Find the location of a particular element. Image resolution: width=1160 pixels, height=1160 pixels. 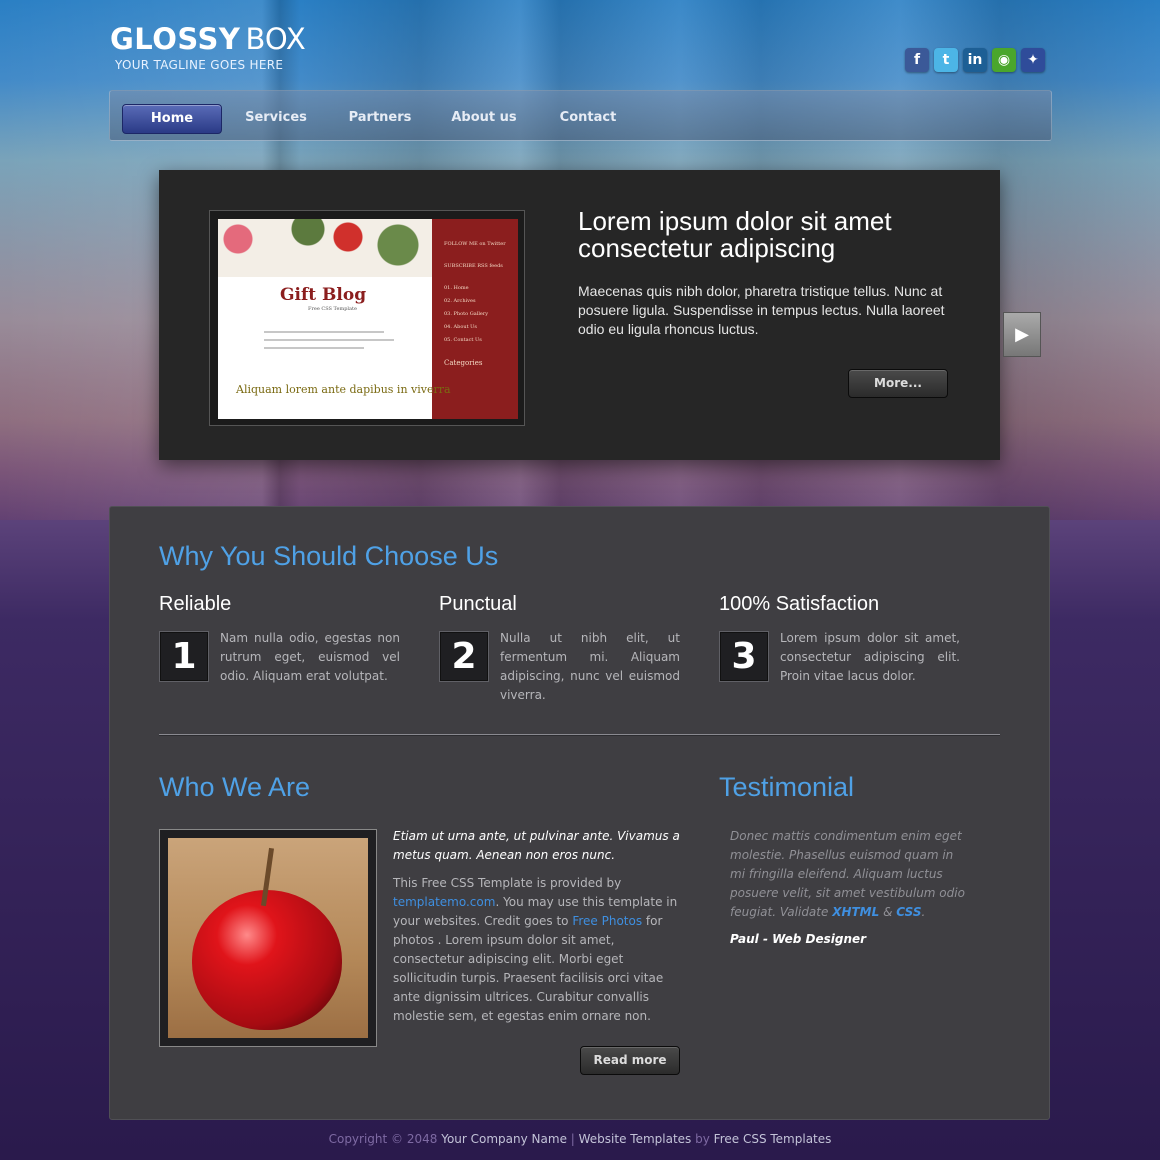

mock-sidebar-item: 03. Photo Gallery is located at coordinates (466, 314).